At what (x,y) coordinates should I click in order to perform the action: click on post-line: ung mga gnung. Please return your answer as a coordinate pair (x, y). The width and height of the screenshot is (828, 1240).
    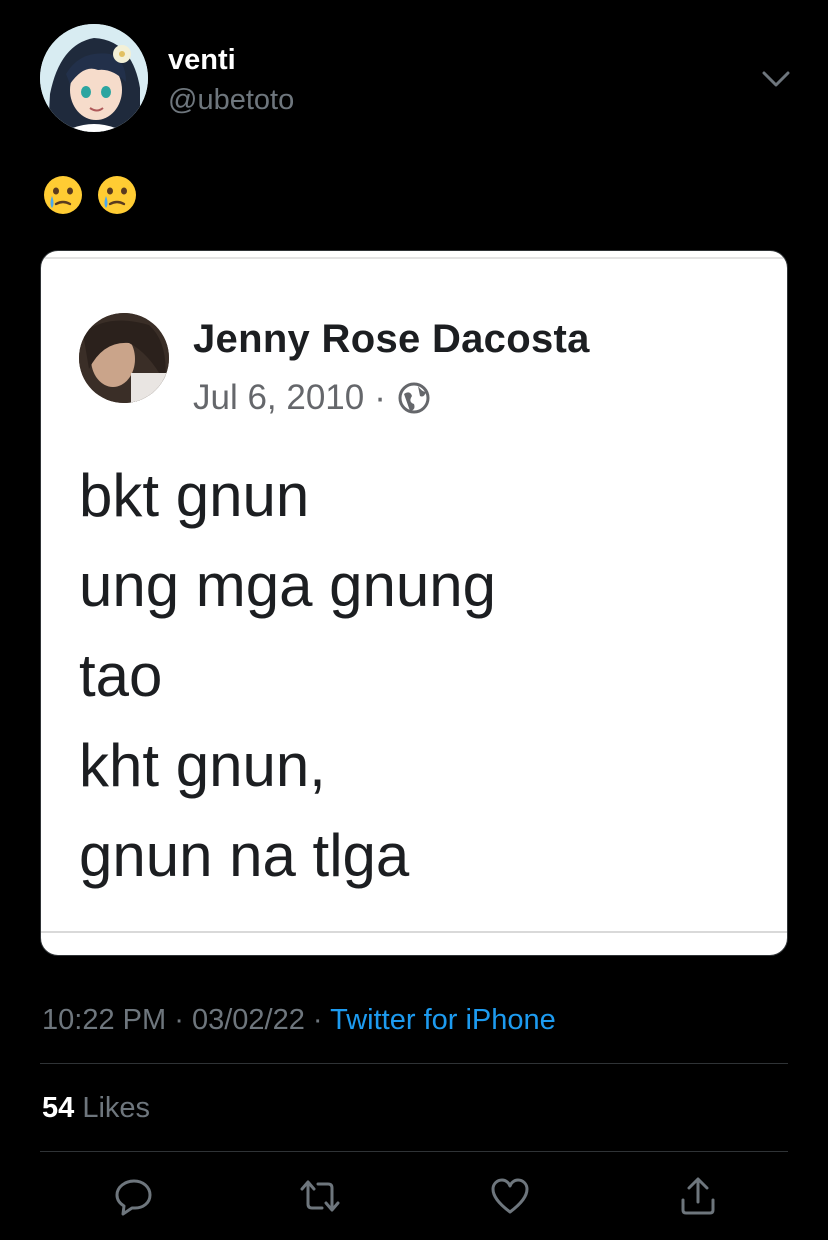
    Looking at the image, I should click on (288, 585).